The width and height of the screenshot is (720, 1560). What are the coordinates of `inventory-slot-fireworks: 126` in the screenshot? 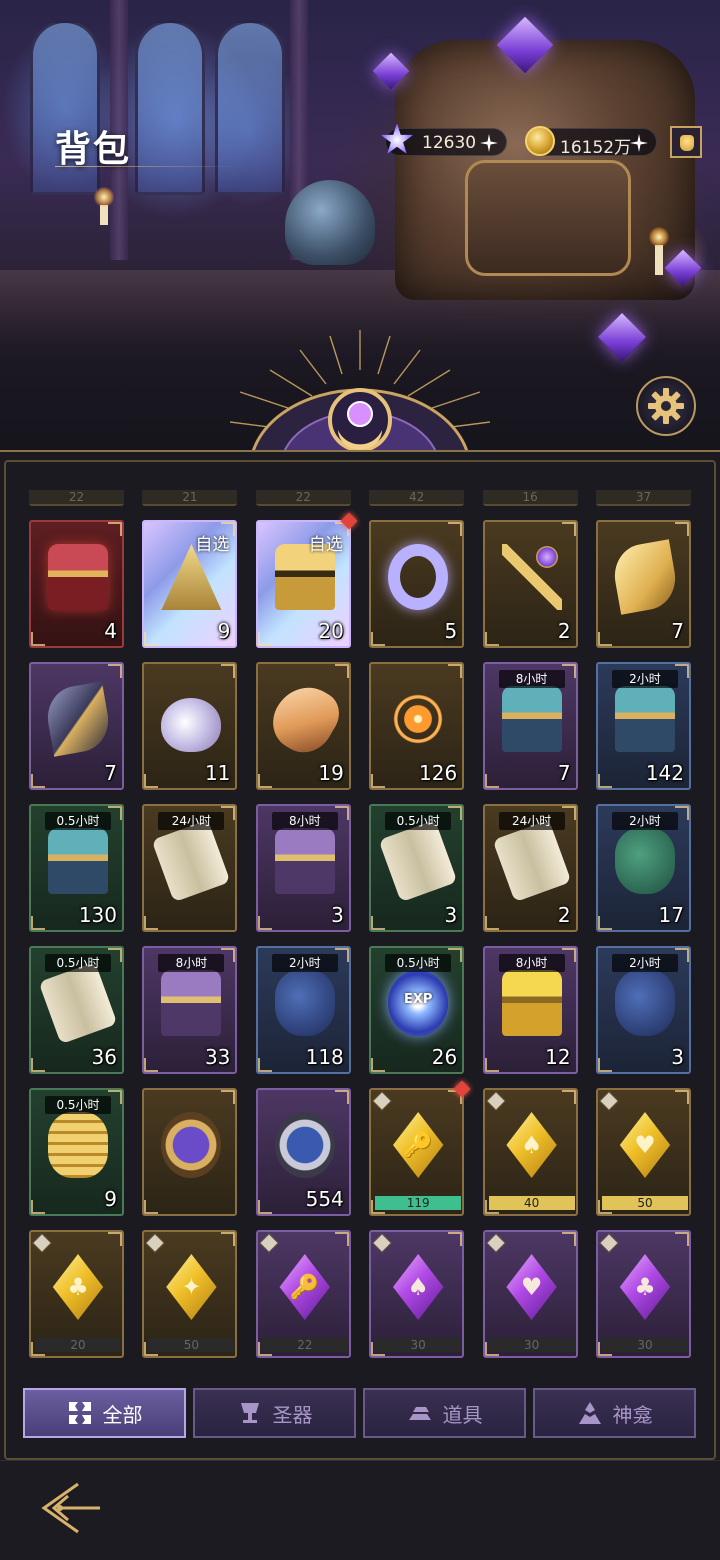 It's located at (417, 726).